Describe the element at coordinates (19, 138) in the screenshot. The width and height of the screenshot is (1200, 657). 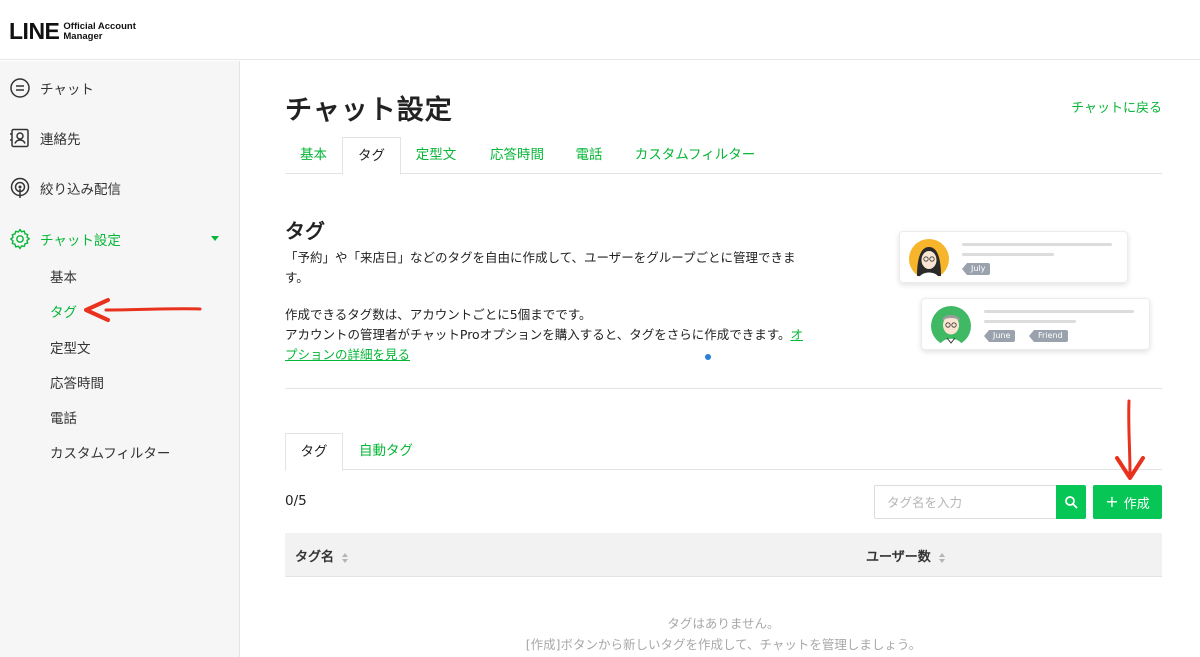
I see `contact-card-icon` at that location.